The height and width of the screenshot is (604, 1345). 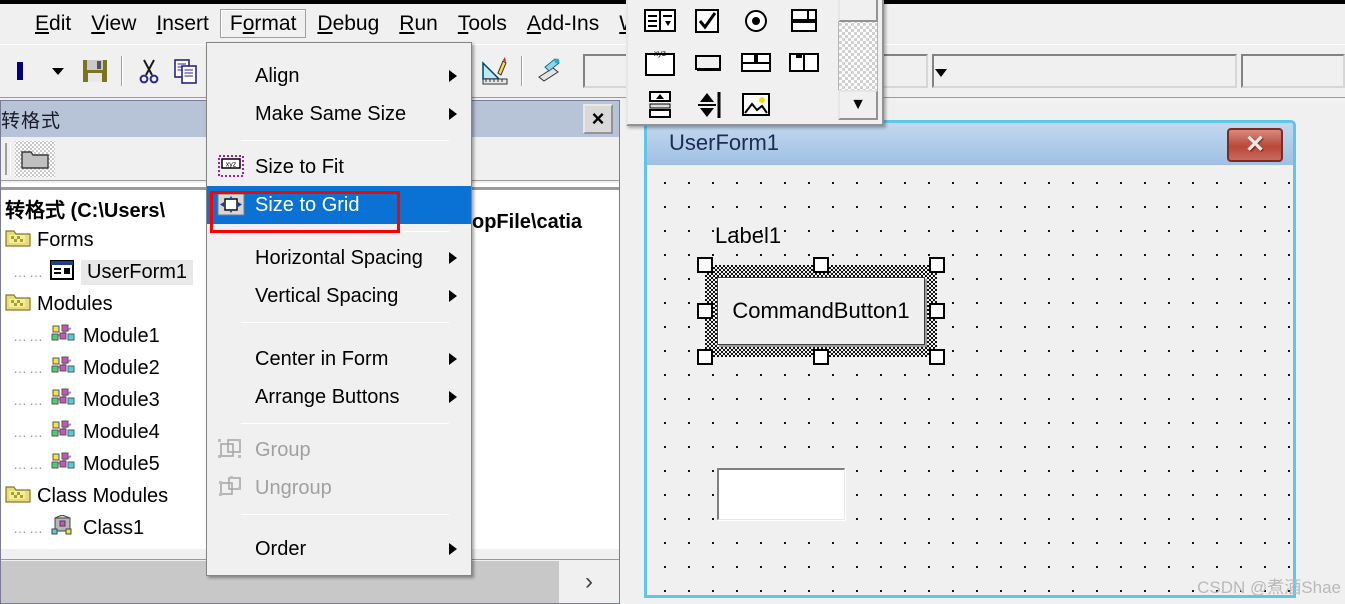 I want to click on menu-item-format: Format, so click(x=263, y=23).